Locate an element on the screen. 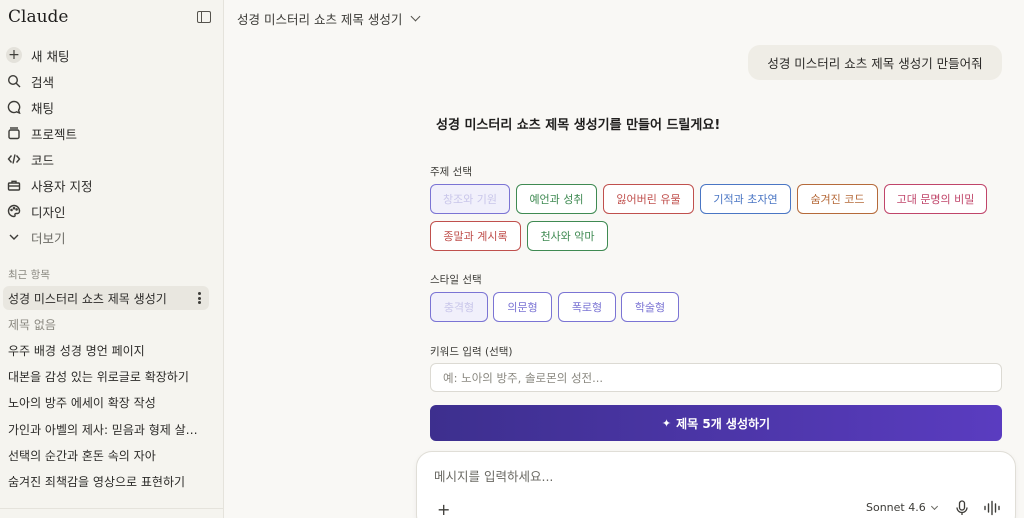  topic-chip: 숨겨진 코드 is located at coordinates (837, 199).